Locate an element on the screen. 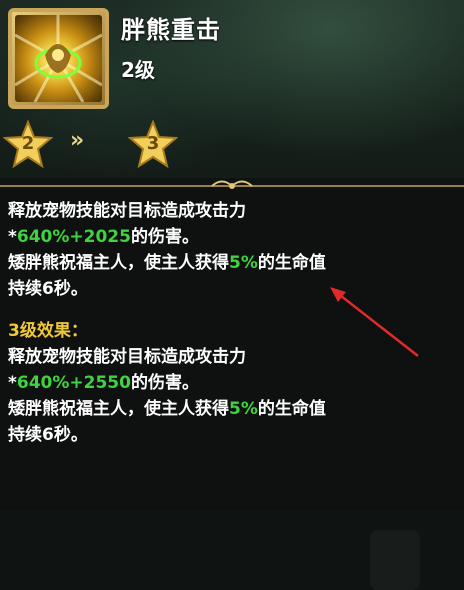  bear-slam-skill-icon is located at coordinates (58, 58).